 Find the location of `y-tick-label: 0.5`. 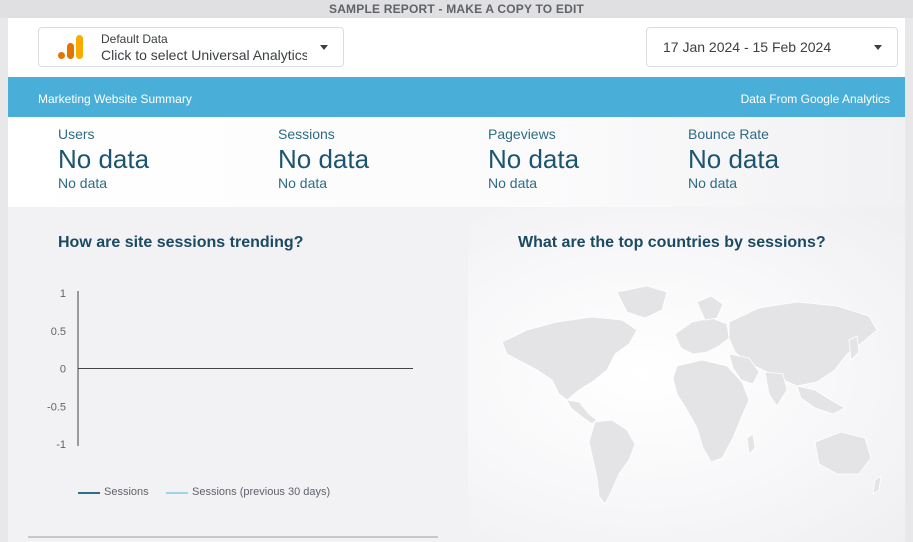

y-tick-label: 0.5 is located at coordinates (58, 332).